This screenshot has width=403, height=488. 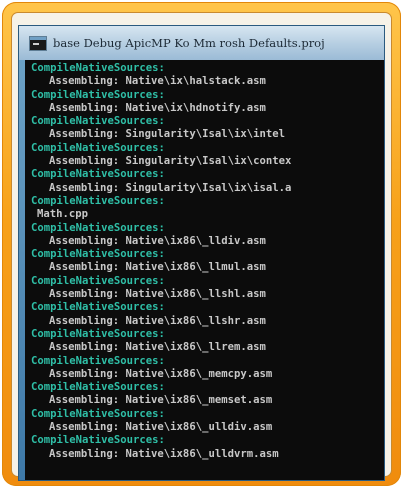 What do you see at coordinates (161, 373) in the screenshot?
I see `console-line-detail: Assembling: Native\ix86\_memcpy.asm` at bounding box center [161, 373].